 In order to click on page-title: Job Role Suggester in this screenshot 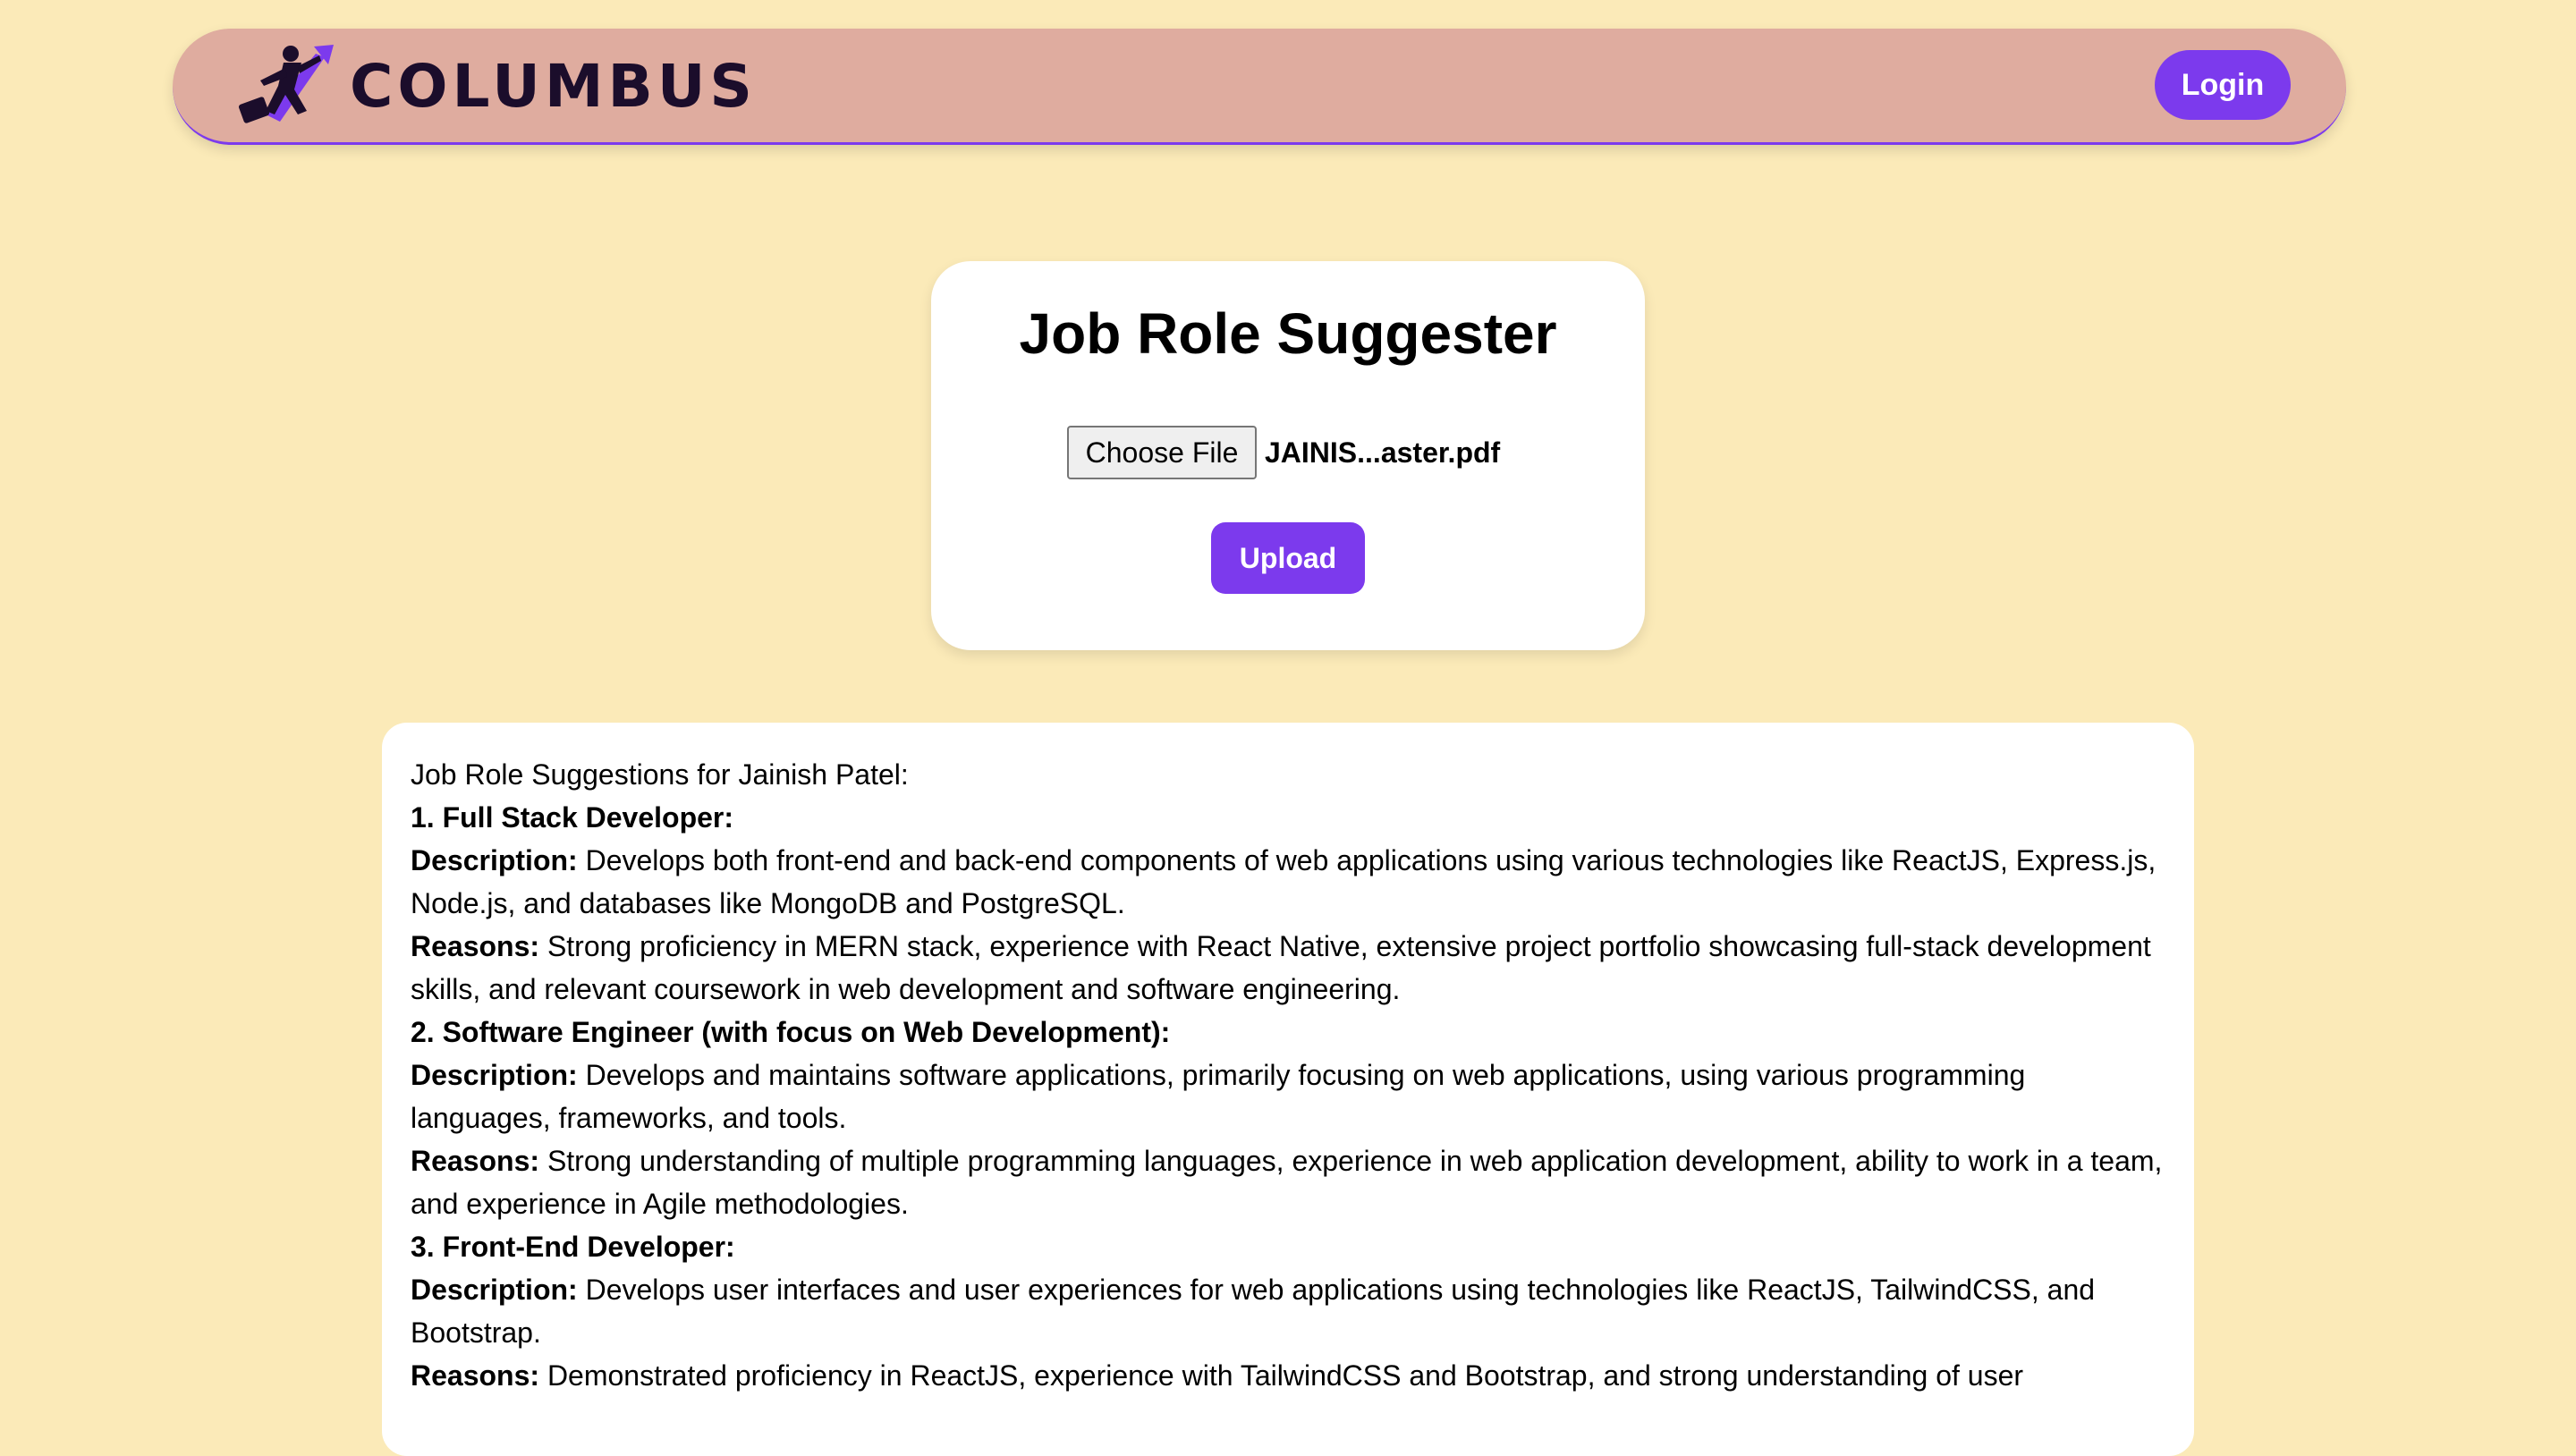, I will do `click(1288, 333)`.